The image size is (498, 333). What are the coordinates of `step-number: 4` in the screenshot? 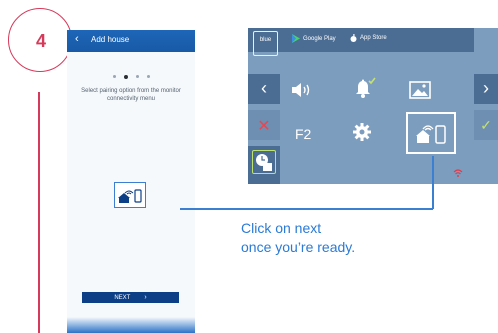 It's located at (40, 40).